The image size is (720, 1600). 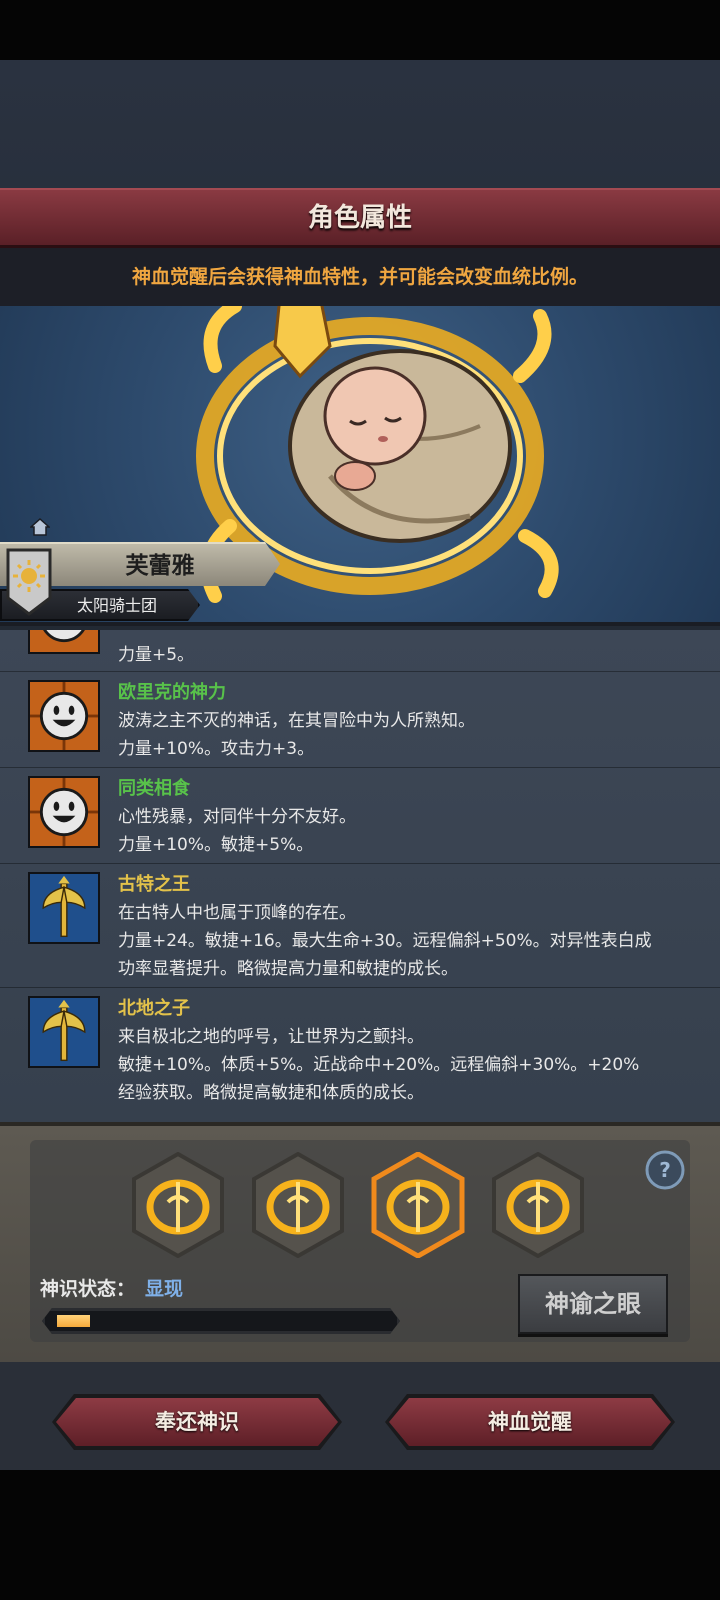 What do you see at coordinates (164, 1289) in the screenshot?
I see `god-sense-status-value: 显现` at bounding box center [164, 1289].